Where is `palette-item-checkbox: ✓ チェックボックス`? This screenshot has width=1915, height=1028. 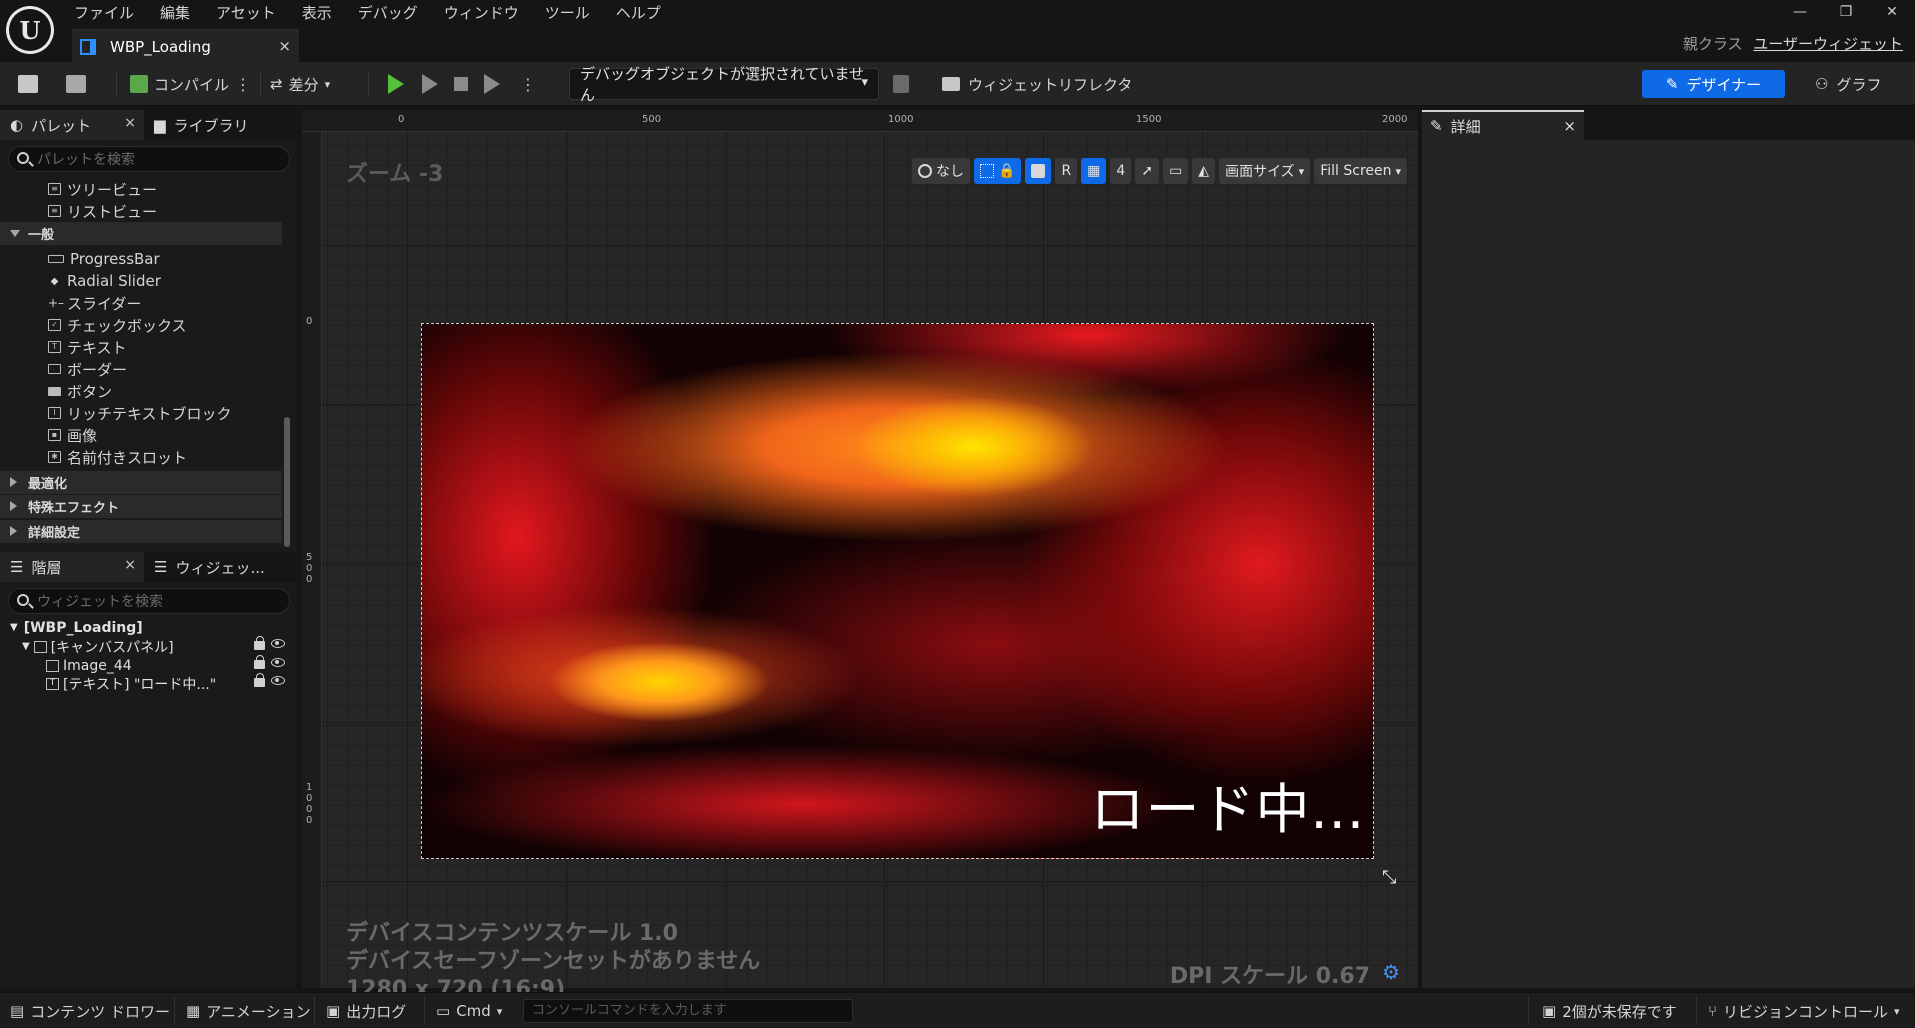
palette-item-checkbox: ✓ チェックボックス is located at coordinates (117, 325).